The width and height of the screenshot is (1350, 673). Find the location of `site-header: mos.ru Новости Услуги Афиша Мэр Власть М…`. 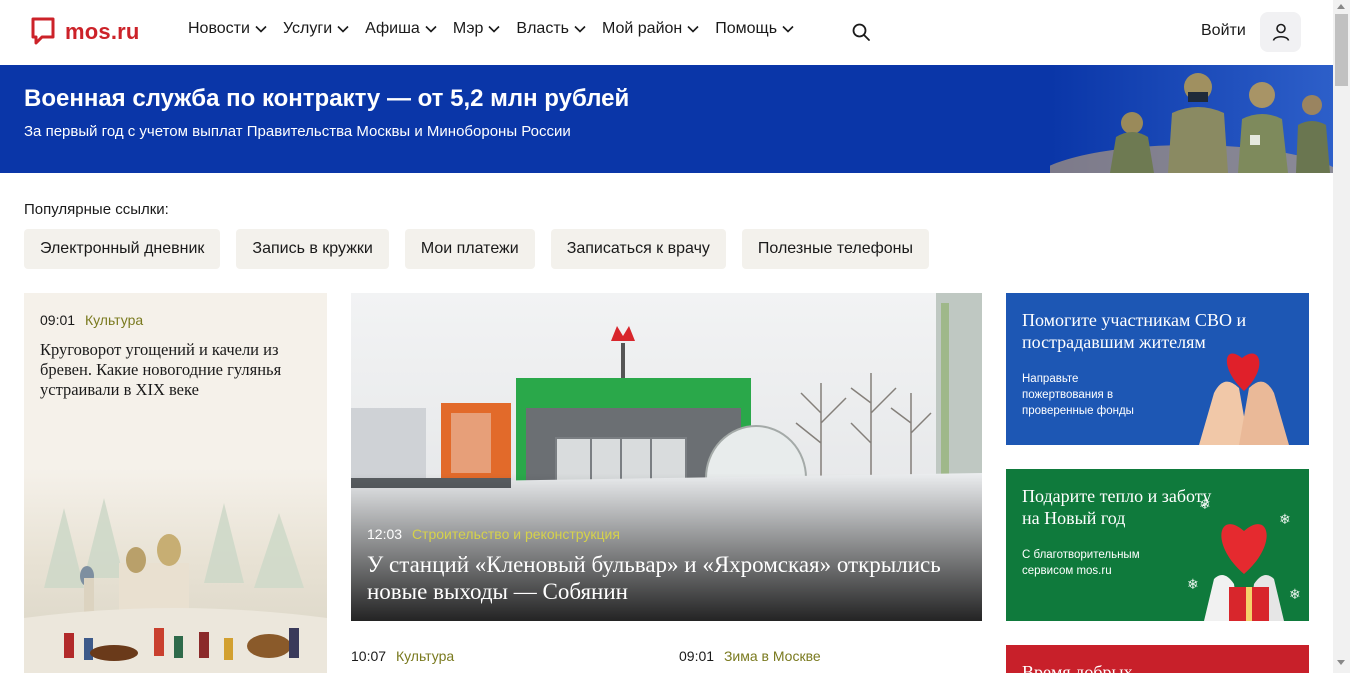

site-header: mos.ru Новости Услуги Афиша Мэр Власть М… is located at coordinates (666, 32).